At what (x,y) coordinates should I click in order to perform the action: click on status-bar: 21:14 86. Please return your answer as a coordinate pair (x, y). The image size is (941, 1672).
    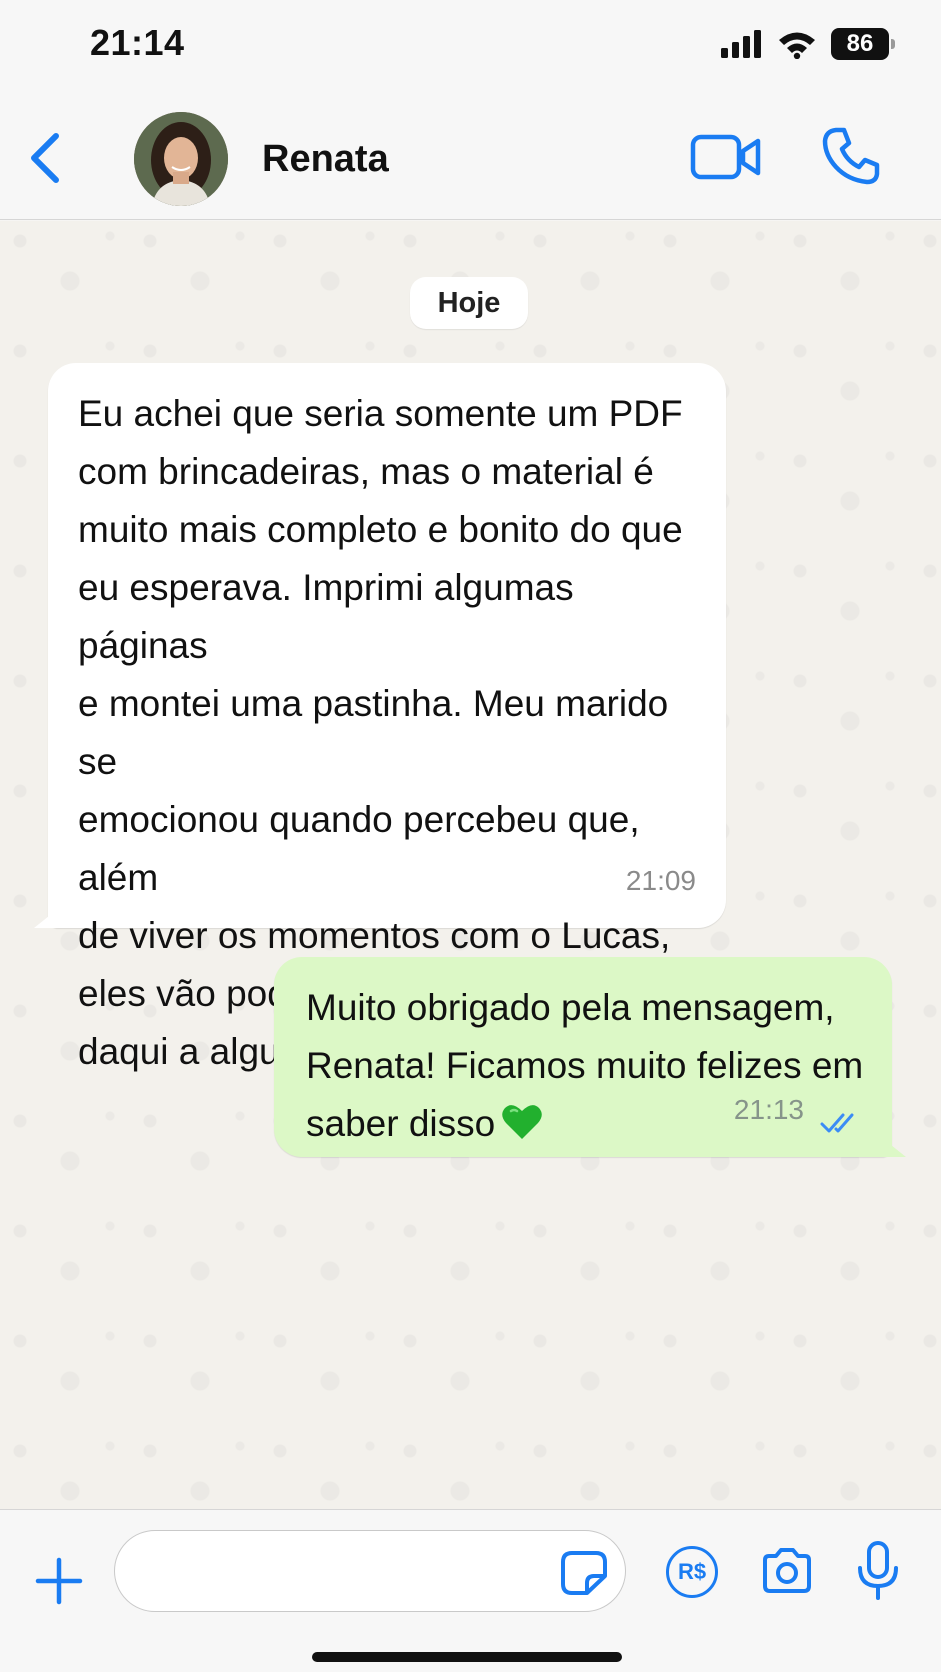
    Looking at the image, I should click on (470, 46).